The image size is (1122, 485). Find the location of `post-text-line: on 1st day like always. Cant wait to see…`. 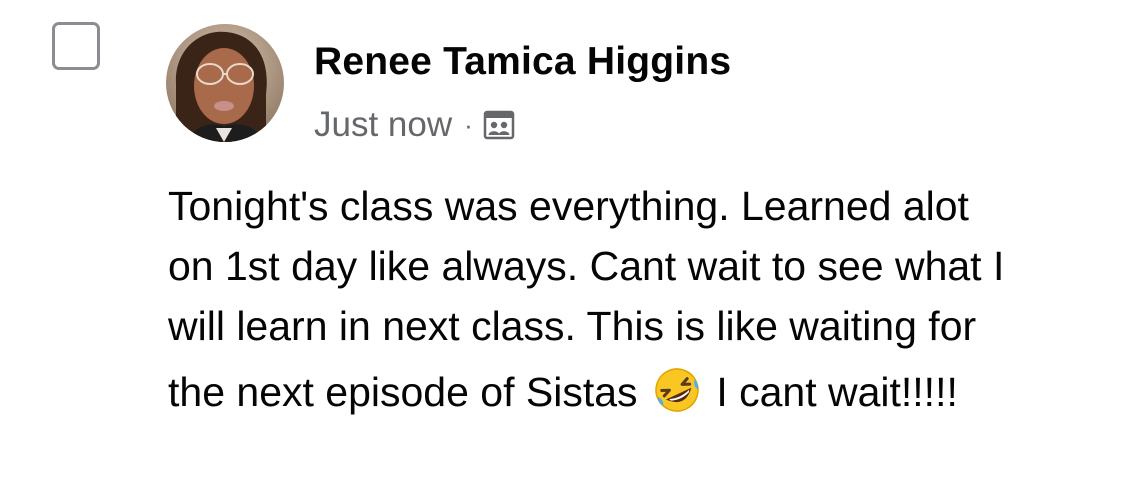

post-text-line: on 1st day like always. Cant wait to see… is located at coordinates (586, 266).